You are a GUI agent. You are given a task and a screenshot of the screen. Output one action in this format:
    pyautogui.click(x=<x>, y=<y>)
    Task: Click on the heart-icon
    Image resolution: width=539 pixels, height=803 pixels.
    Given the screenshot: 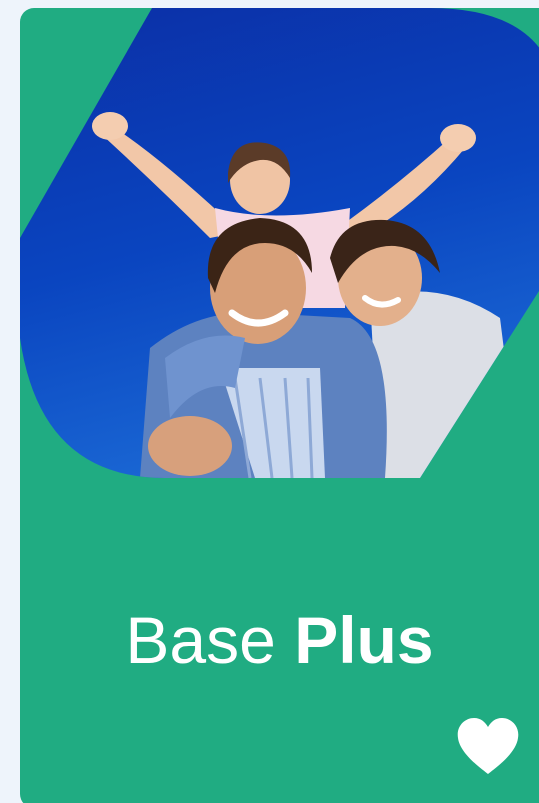 What is the action you would take?
    pyautogui.click(x=488, y=747)
    